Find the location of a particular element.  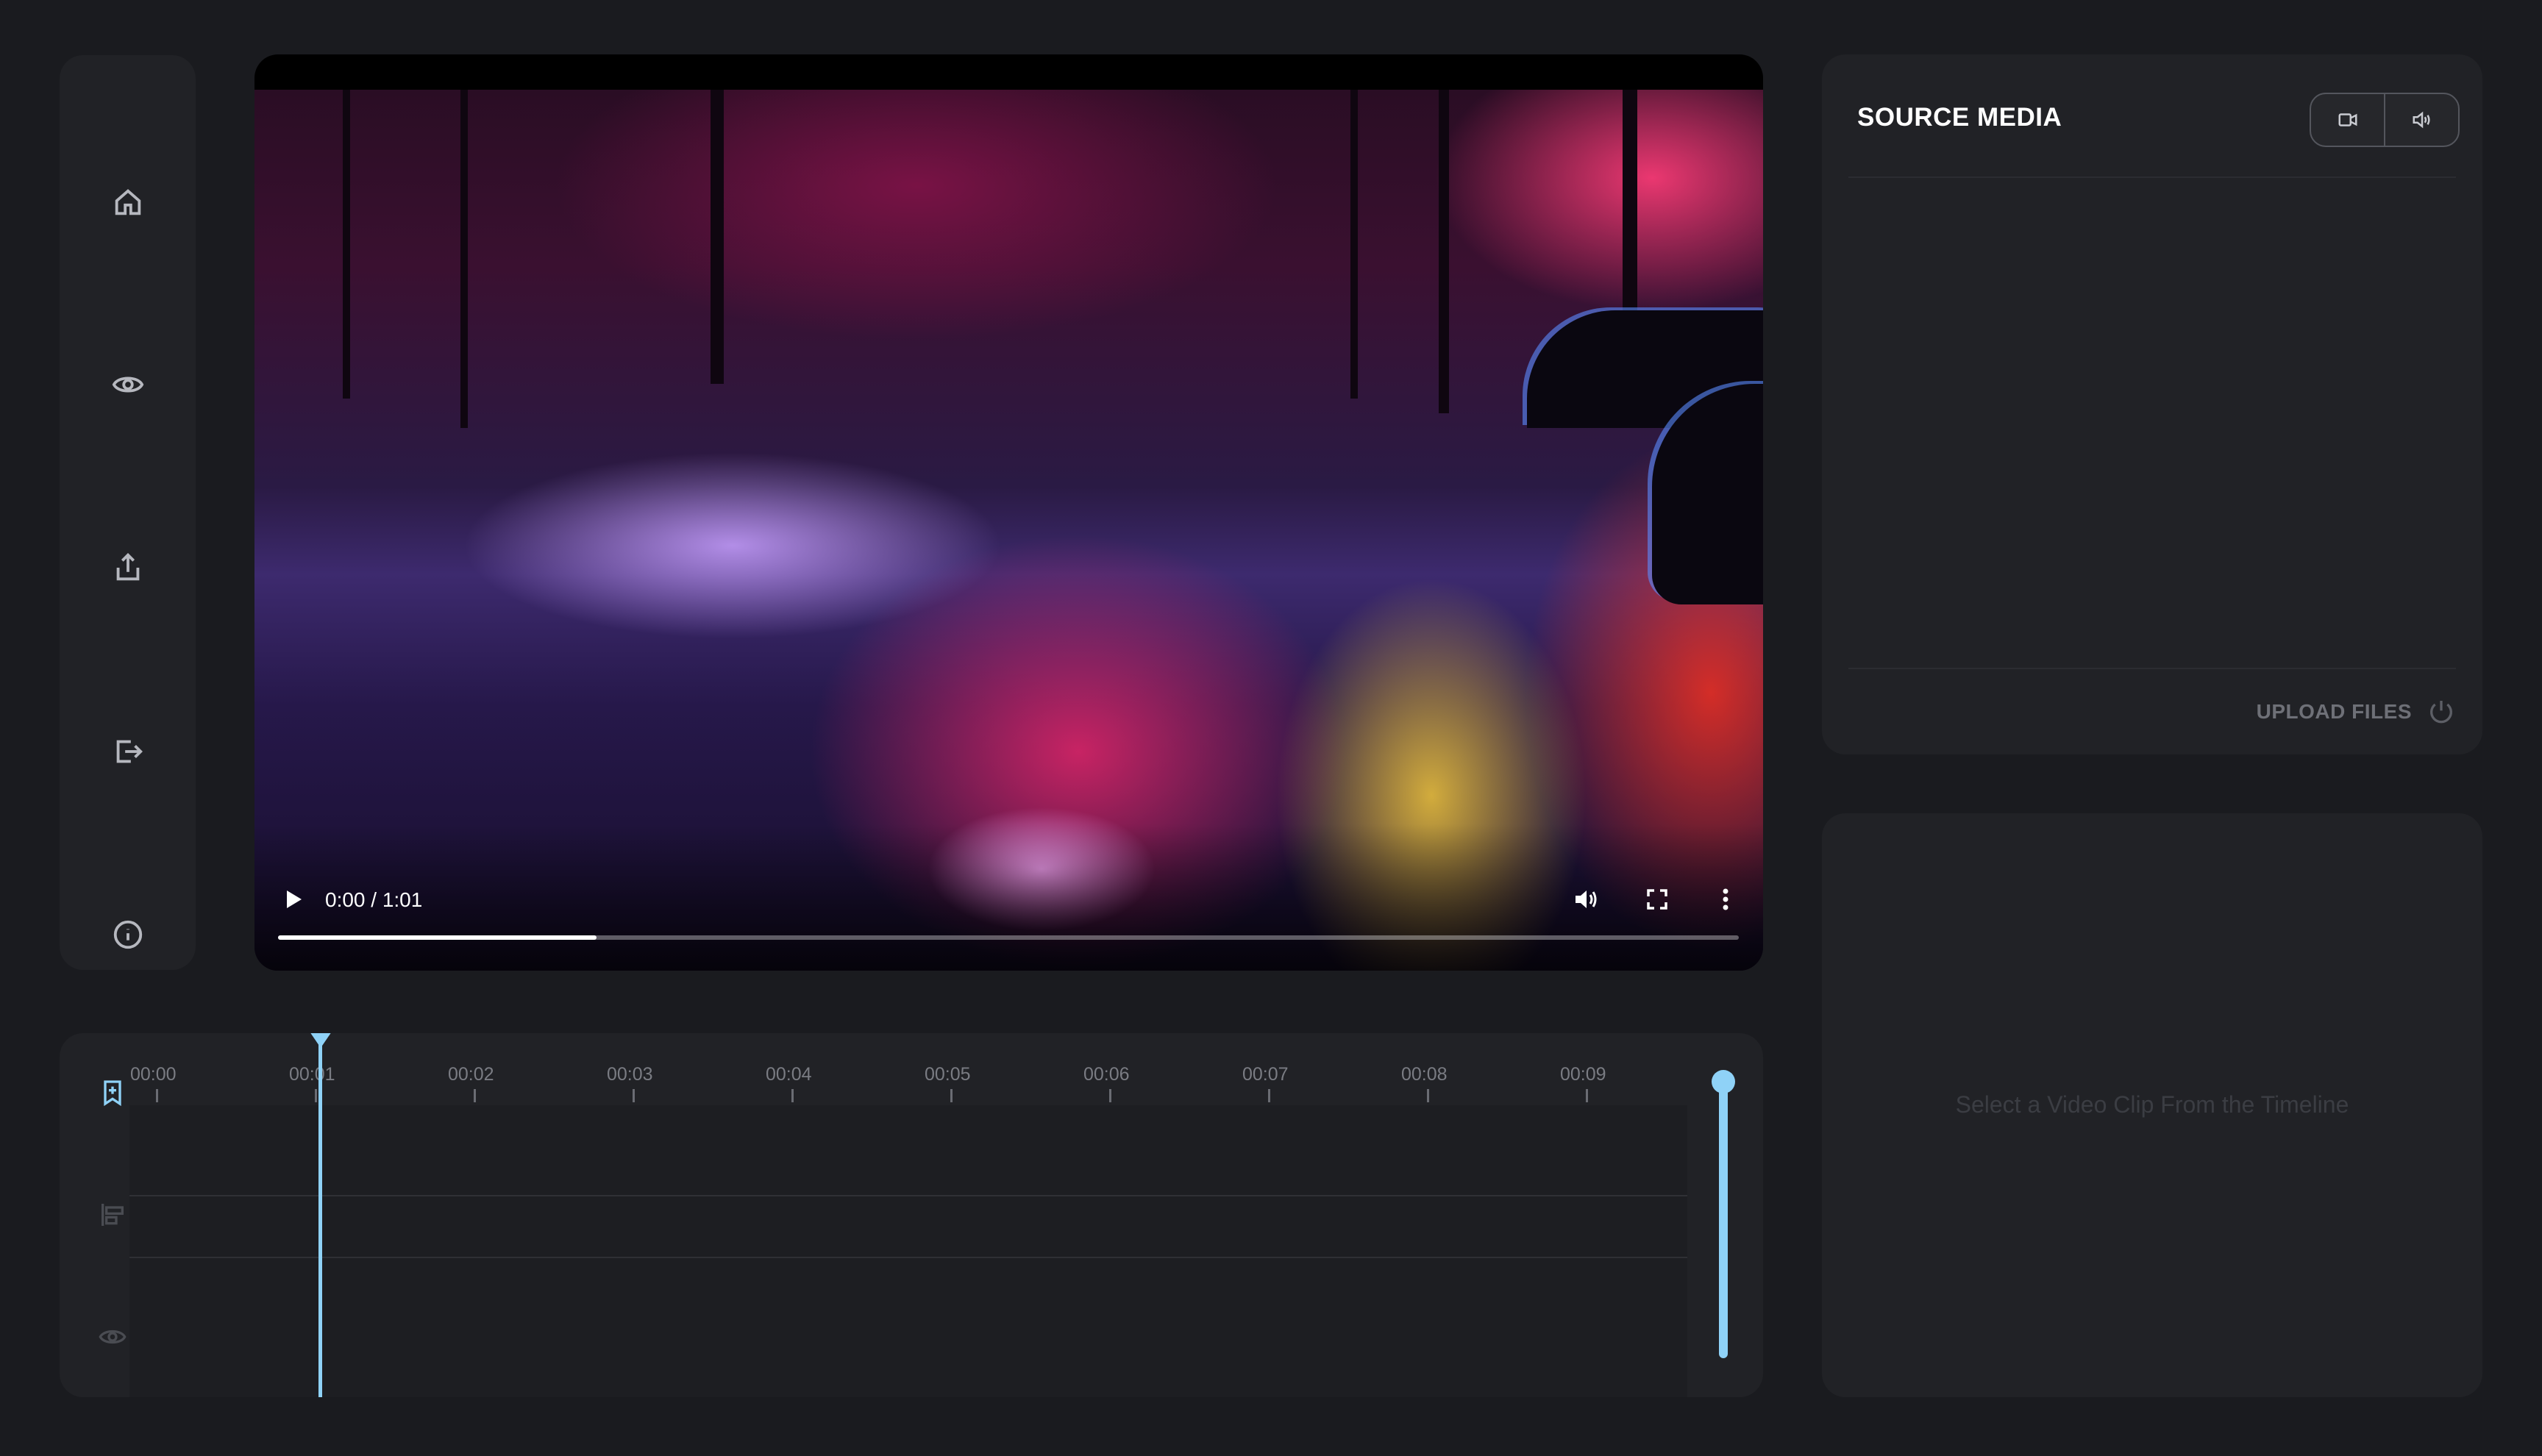

speaker-icon is located at coordinates (2422, 120).